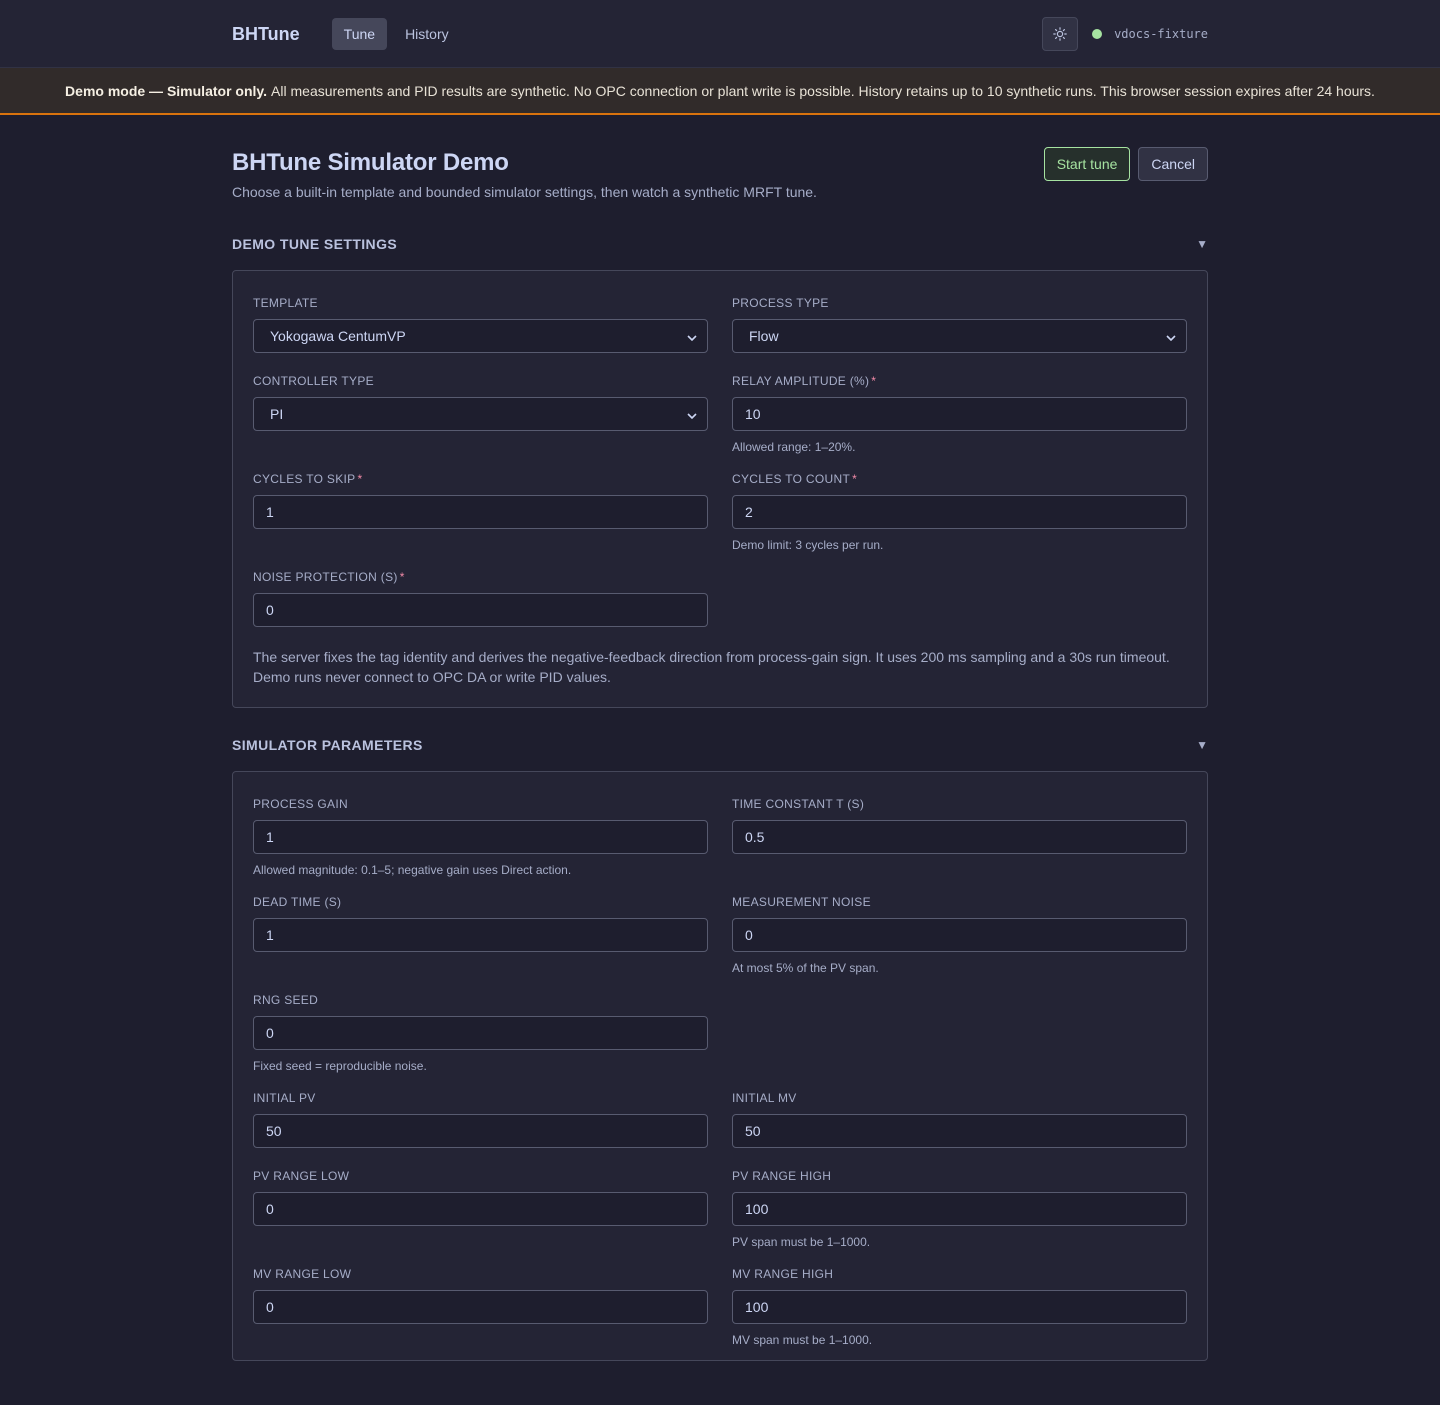 The width and height of the screenshot is (1440, 1405). What do you see at coordinates (959, 837) in the screenshot?
I see `time-constant-input: 0.5` at bounding box center [959, 837].